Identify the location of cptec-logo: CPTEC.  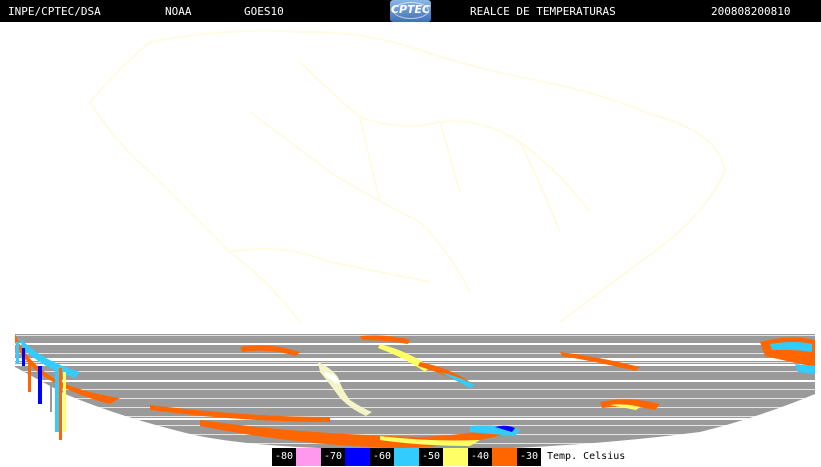
(410, 11).